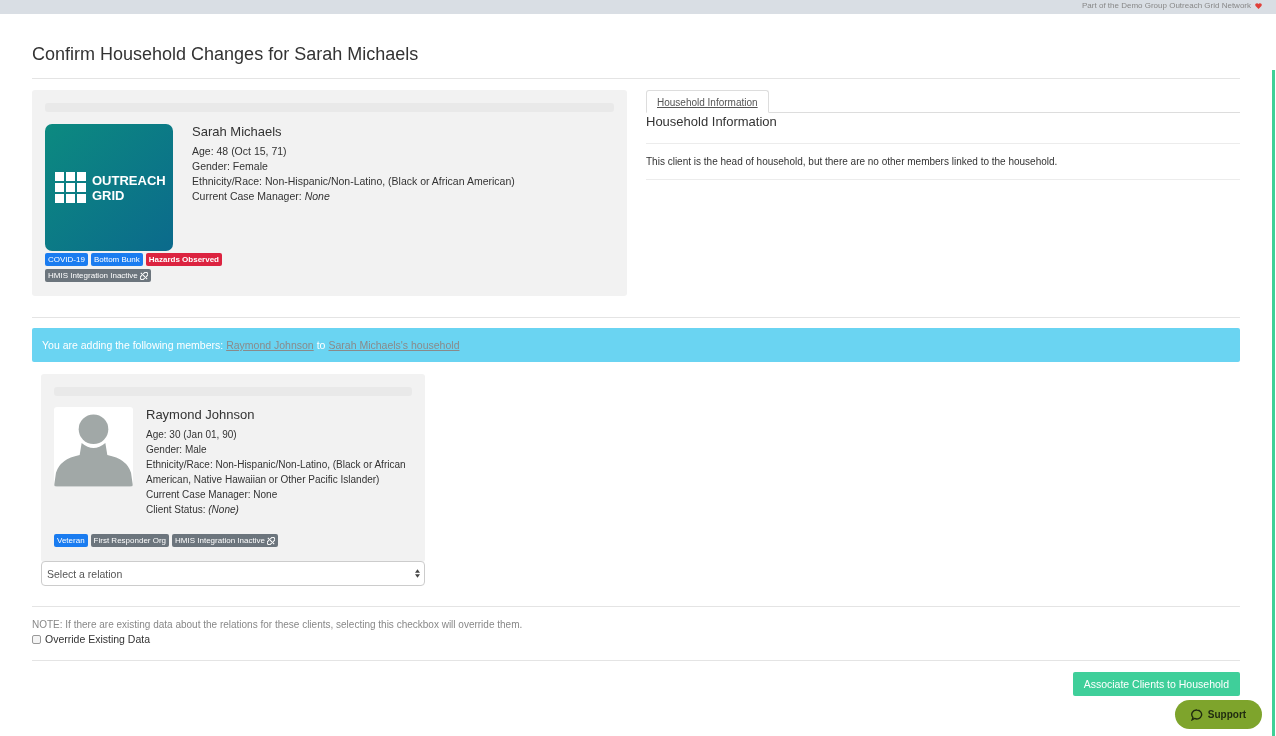  Describe the element at coordinates (193, 510) in the screenshot. I see `member-detail: Client Status: (None)` at that location.